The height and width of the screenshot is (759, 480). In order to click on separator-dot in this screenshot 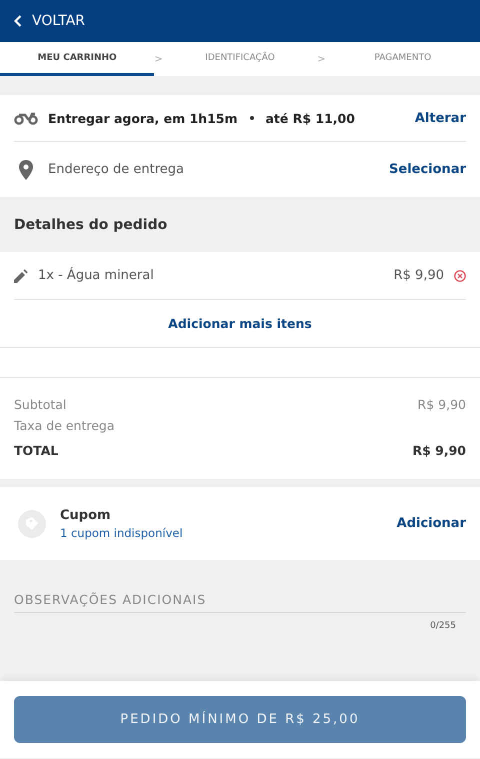, I will do `click(252, 118)`.